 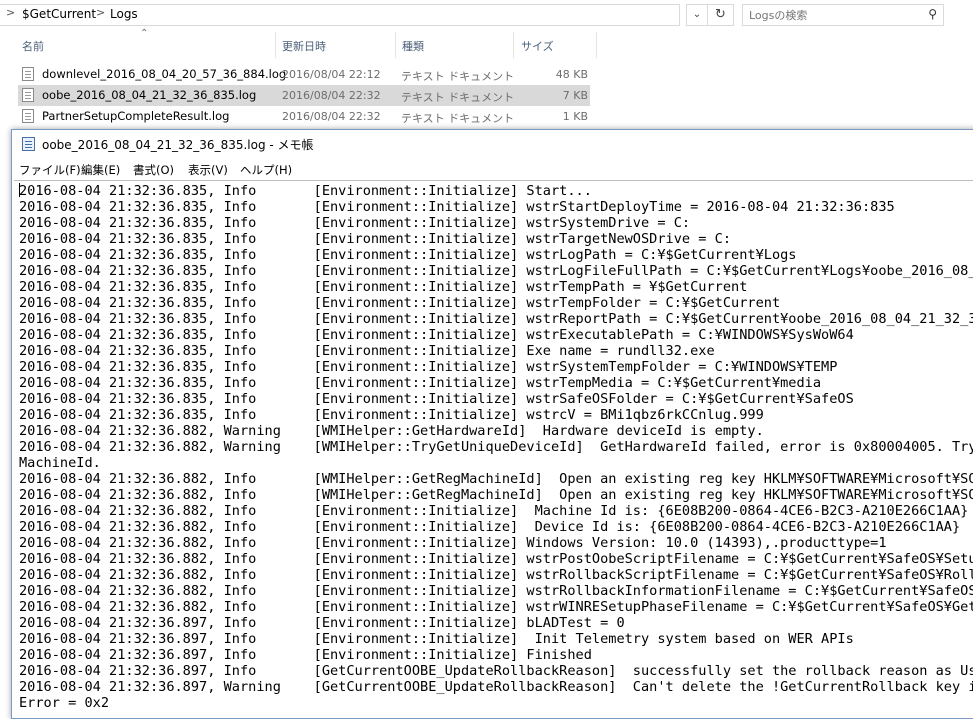 What do you see at coordinates (575, 95) in the screenshot?
I see `file-size: 7 KB` at bounding box center [575, 95].